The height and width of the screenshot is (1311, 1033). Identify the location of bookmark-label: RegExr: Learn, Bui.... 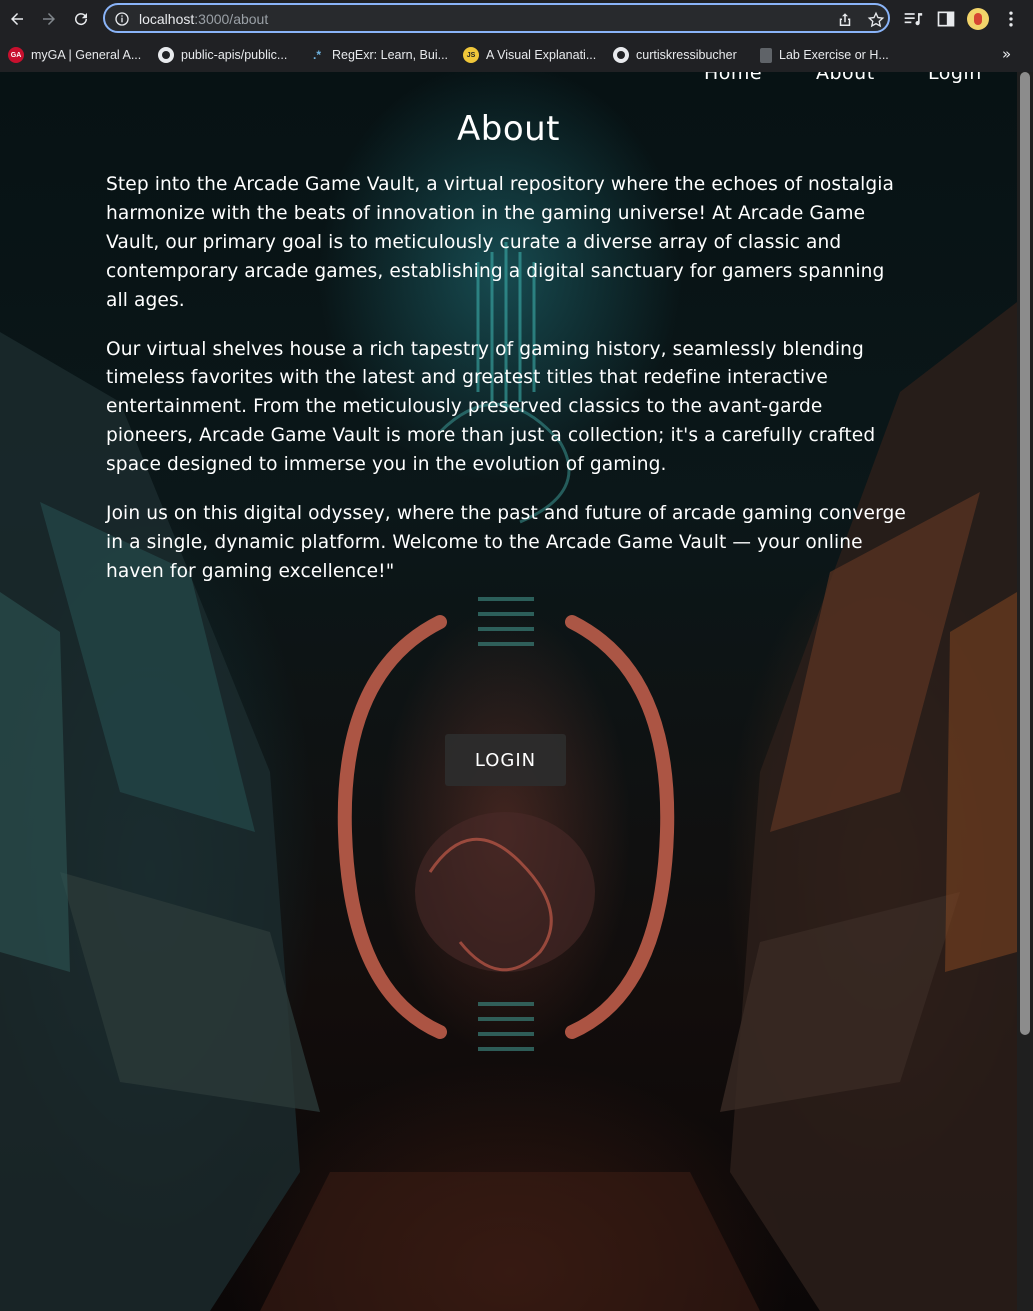
(390, 55).